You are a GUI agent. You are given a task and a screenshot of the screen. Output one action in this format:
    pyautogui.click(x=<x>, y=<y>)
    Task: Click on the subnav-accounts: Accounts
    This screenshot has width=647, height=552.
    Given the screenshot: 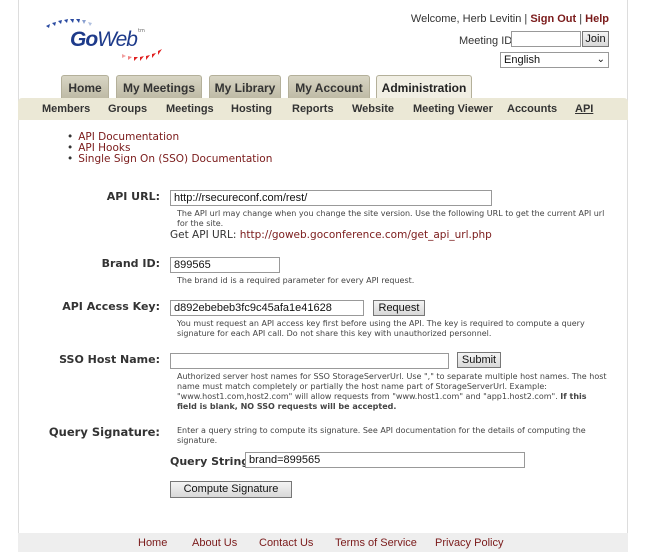 What is the action you would take?
    pyautogui.click(x=532, y=109)
    